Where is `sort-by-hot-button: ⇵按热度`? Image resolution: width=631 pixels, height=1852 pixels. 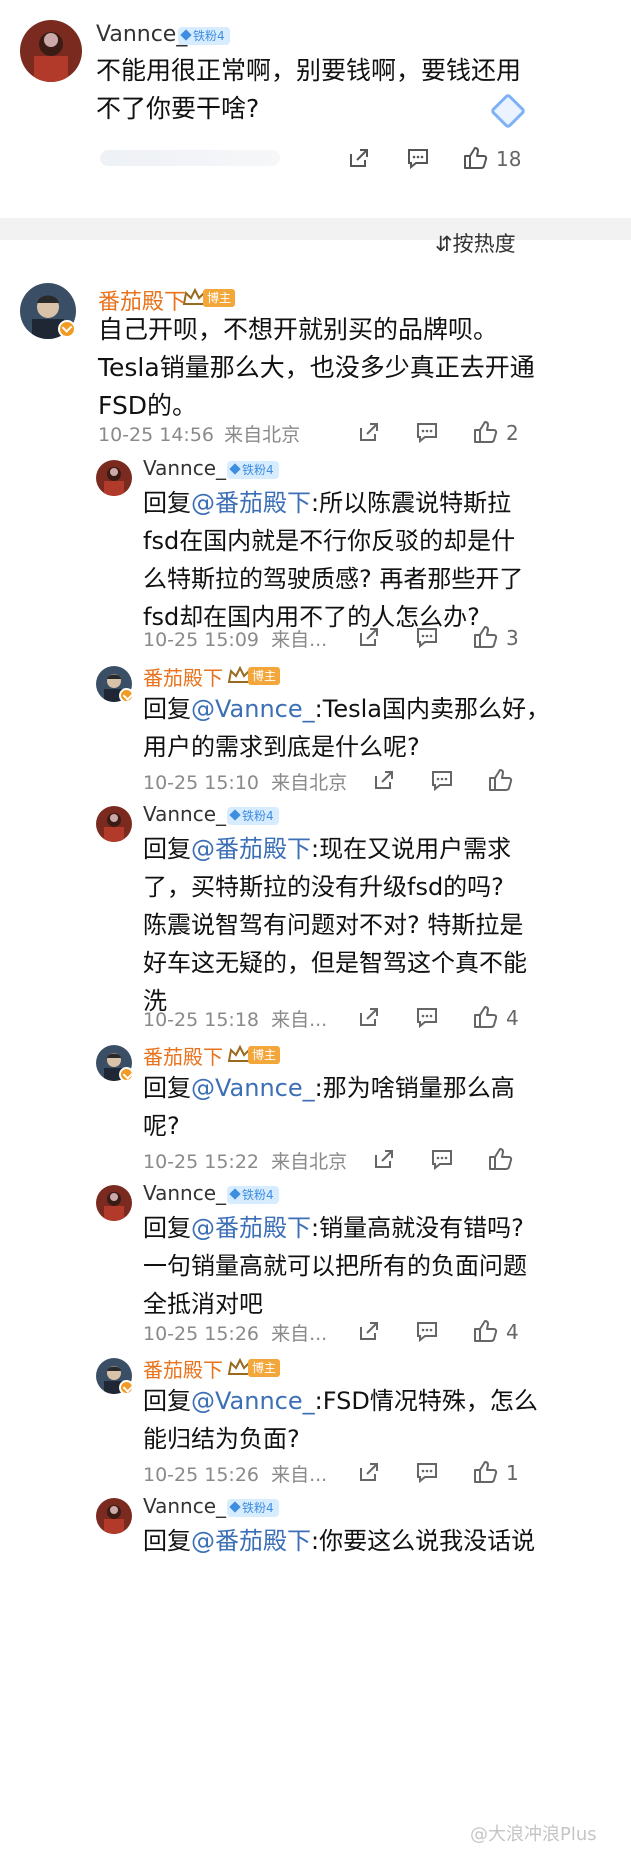 sort-by-hot-button: ⇵按热度 is located at coordinates (475, 243).